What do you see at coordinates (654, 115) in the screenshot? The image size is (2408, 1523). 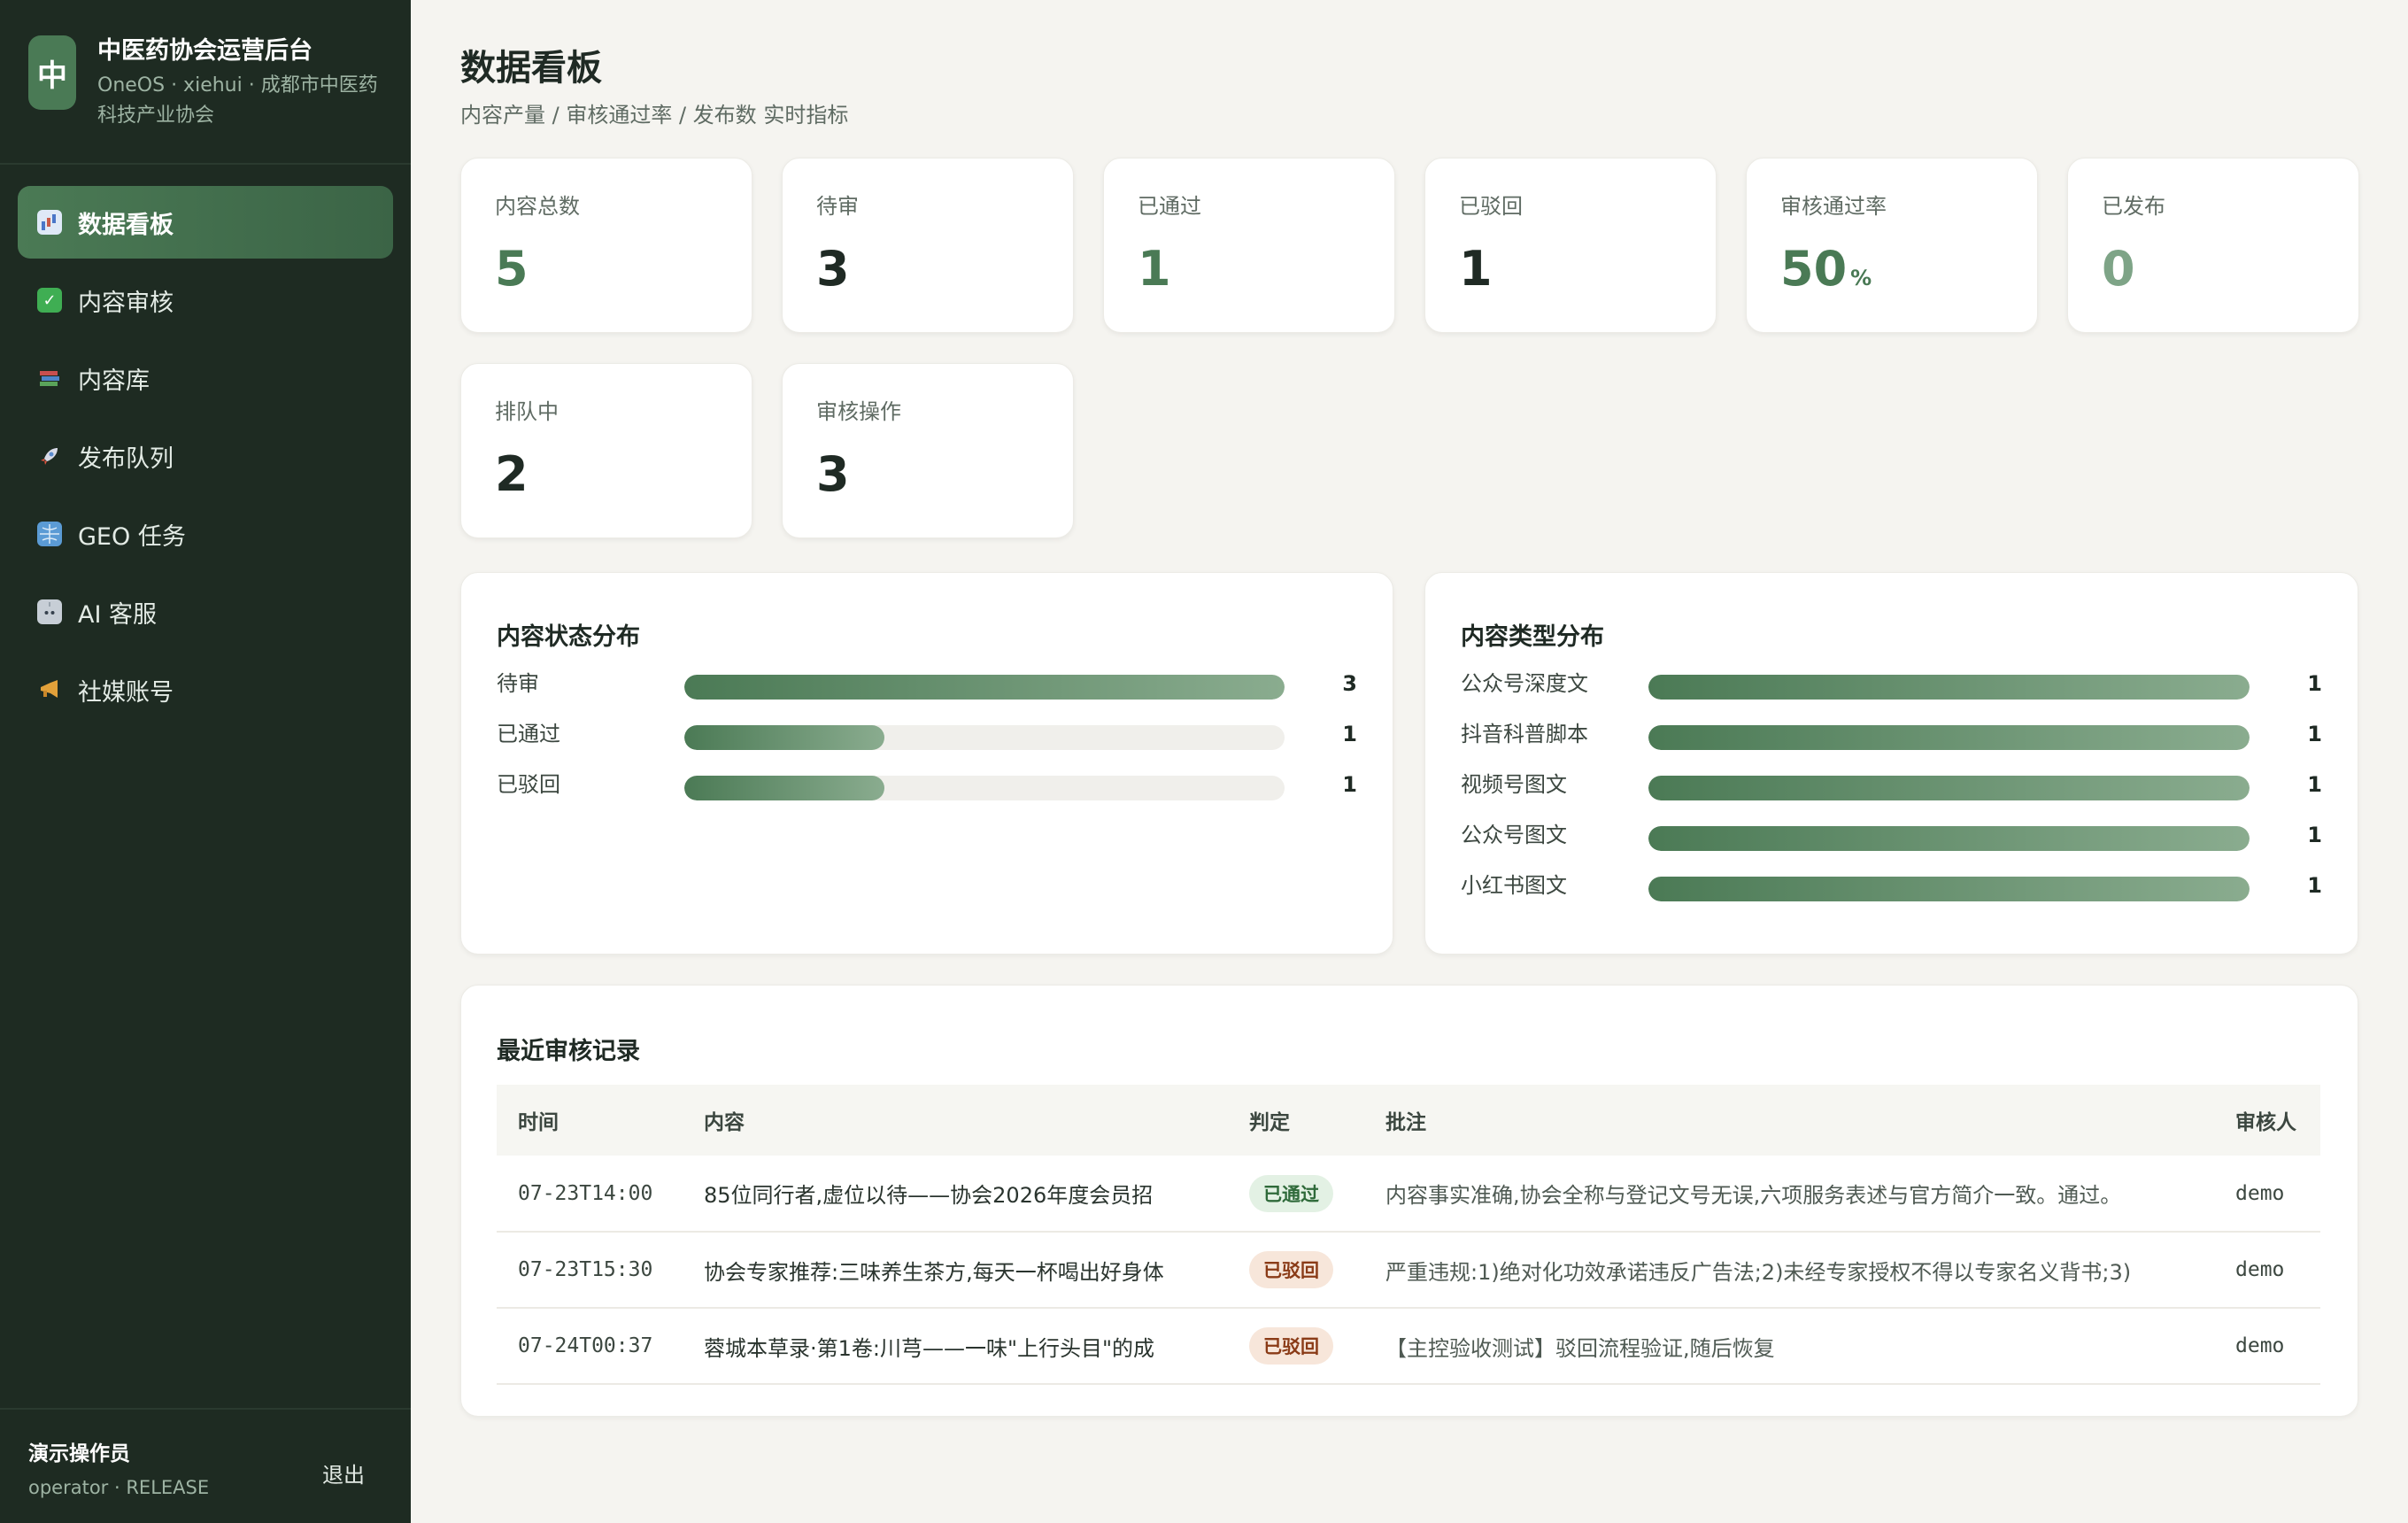 I see `page-subtitle: 内容产量 / 审核通过率 / 发布数 实时指标` at bounding box center [654, 115].